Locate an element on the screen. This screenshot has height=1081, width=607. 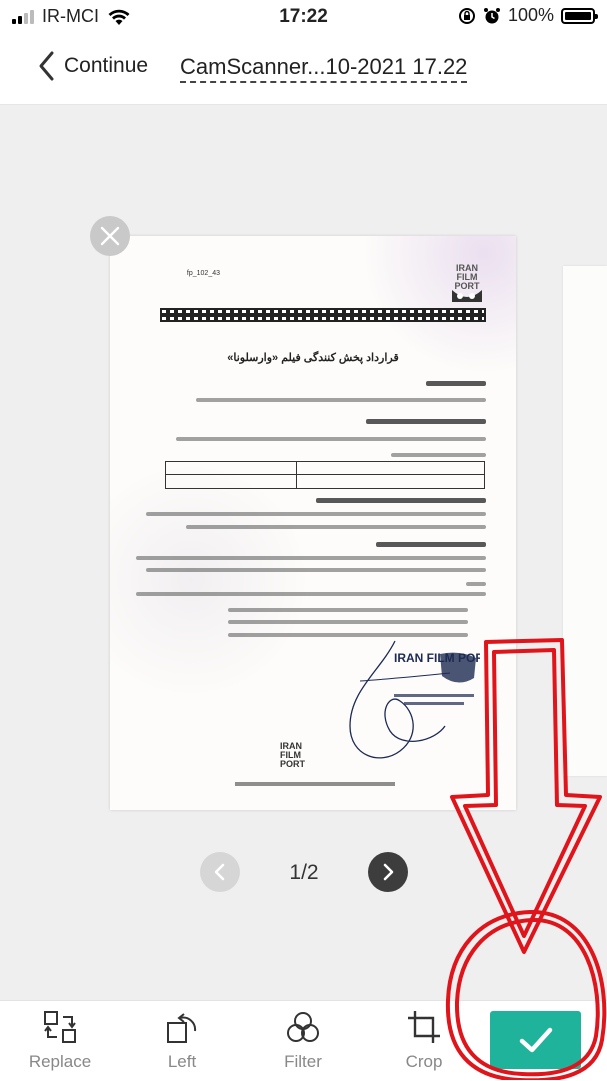
footer-contact-line is located at coordinates (315, 784).